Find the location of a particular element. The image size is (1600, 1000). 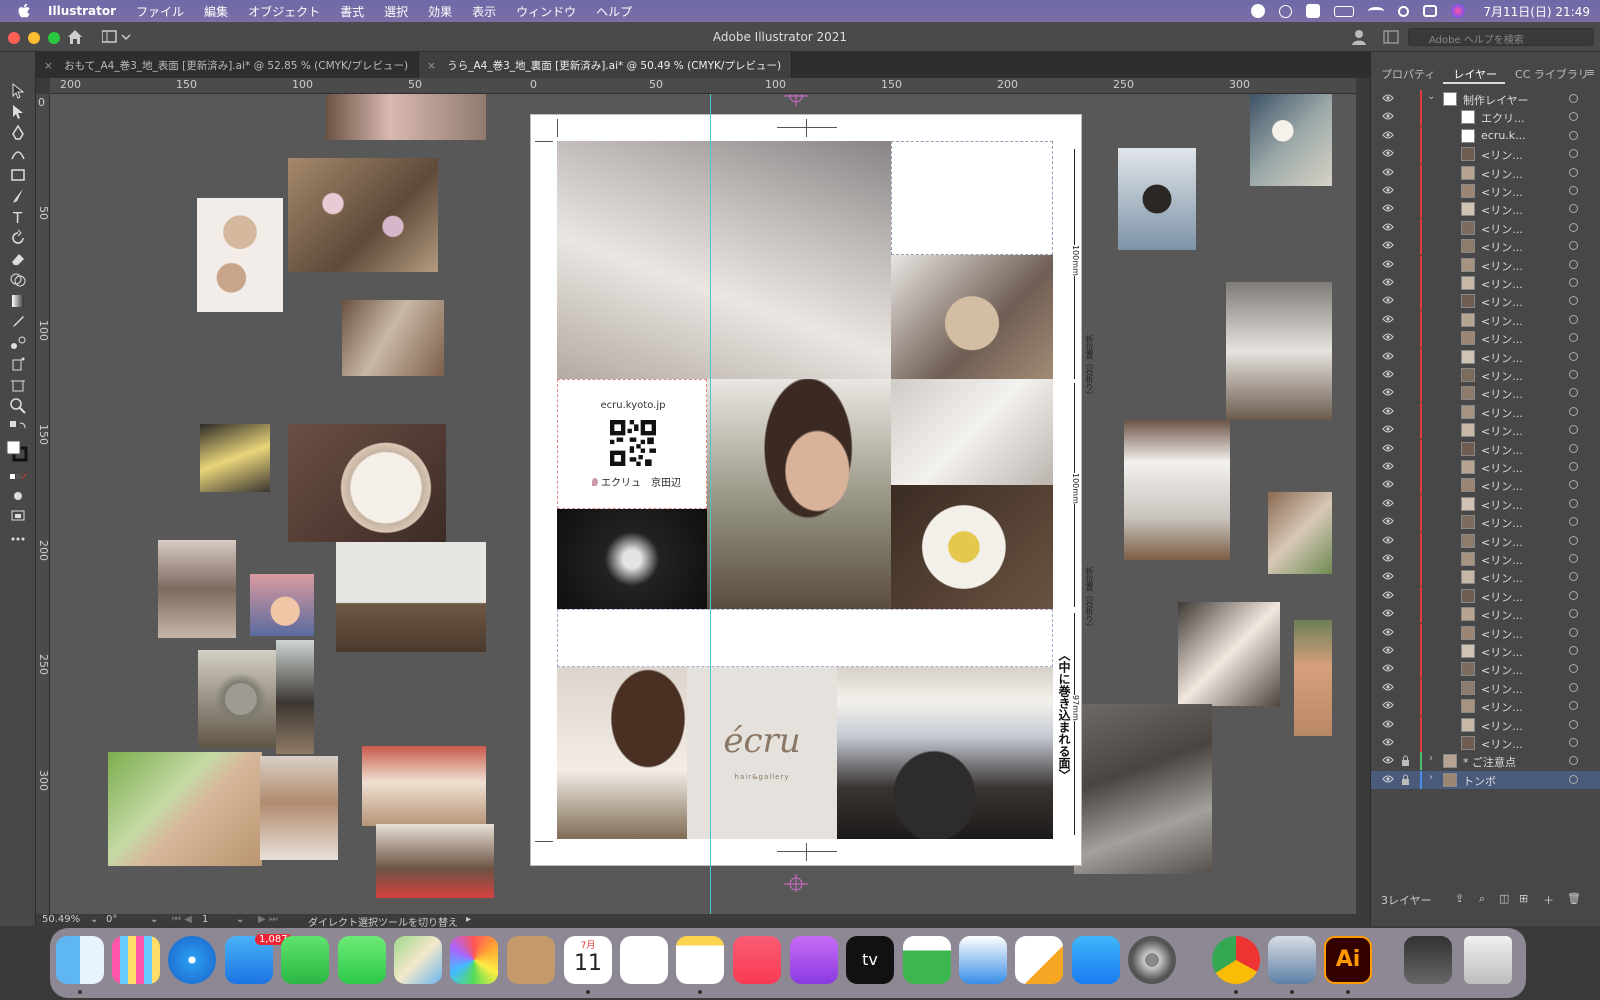

menu-help: ヘルプ is located at coordinates (614, 11).